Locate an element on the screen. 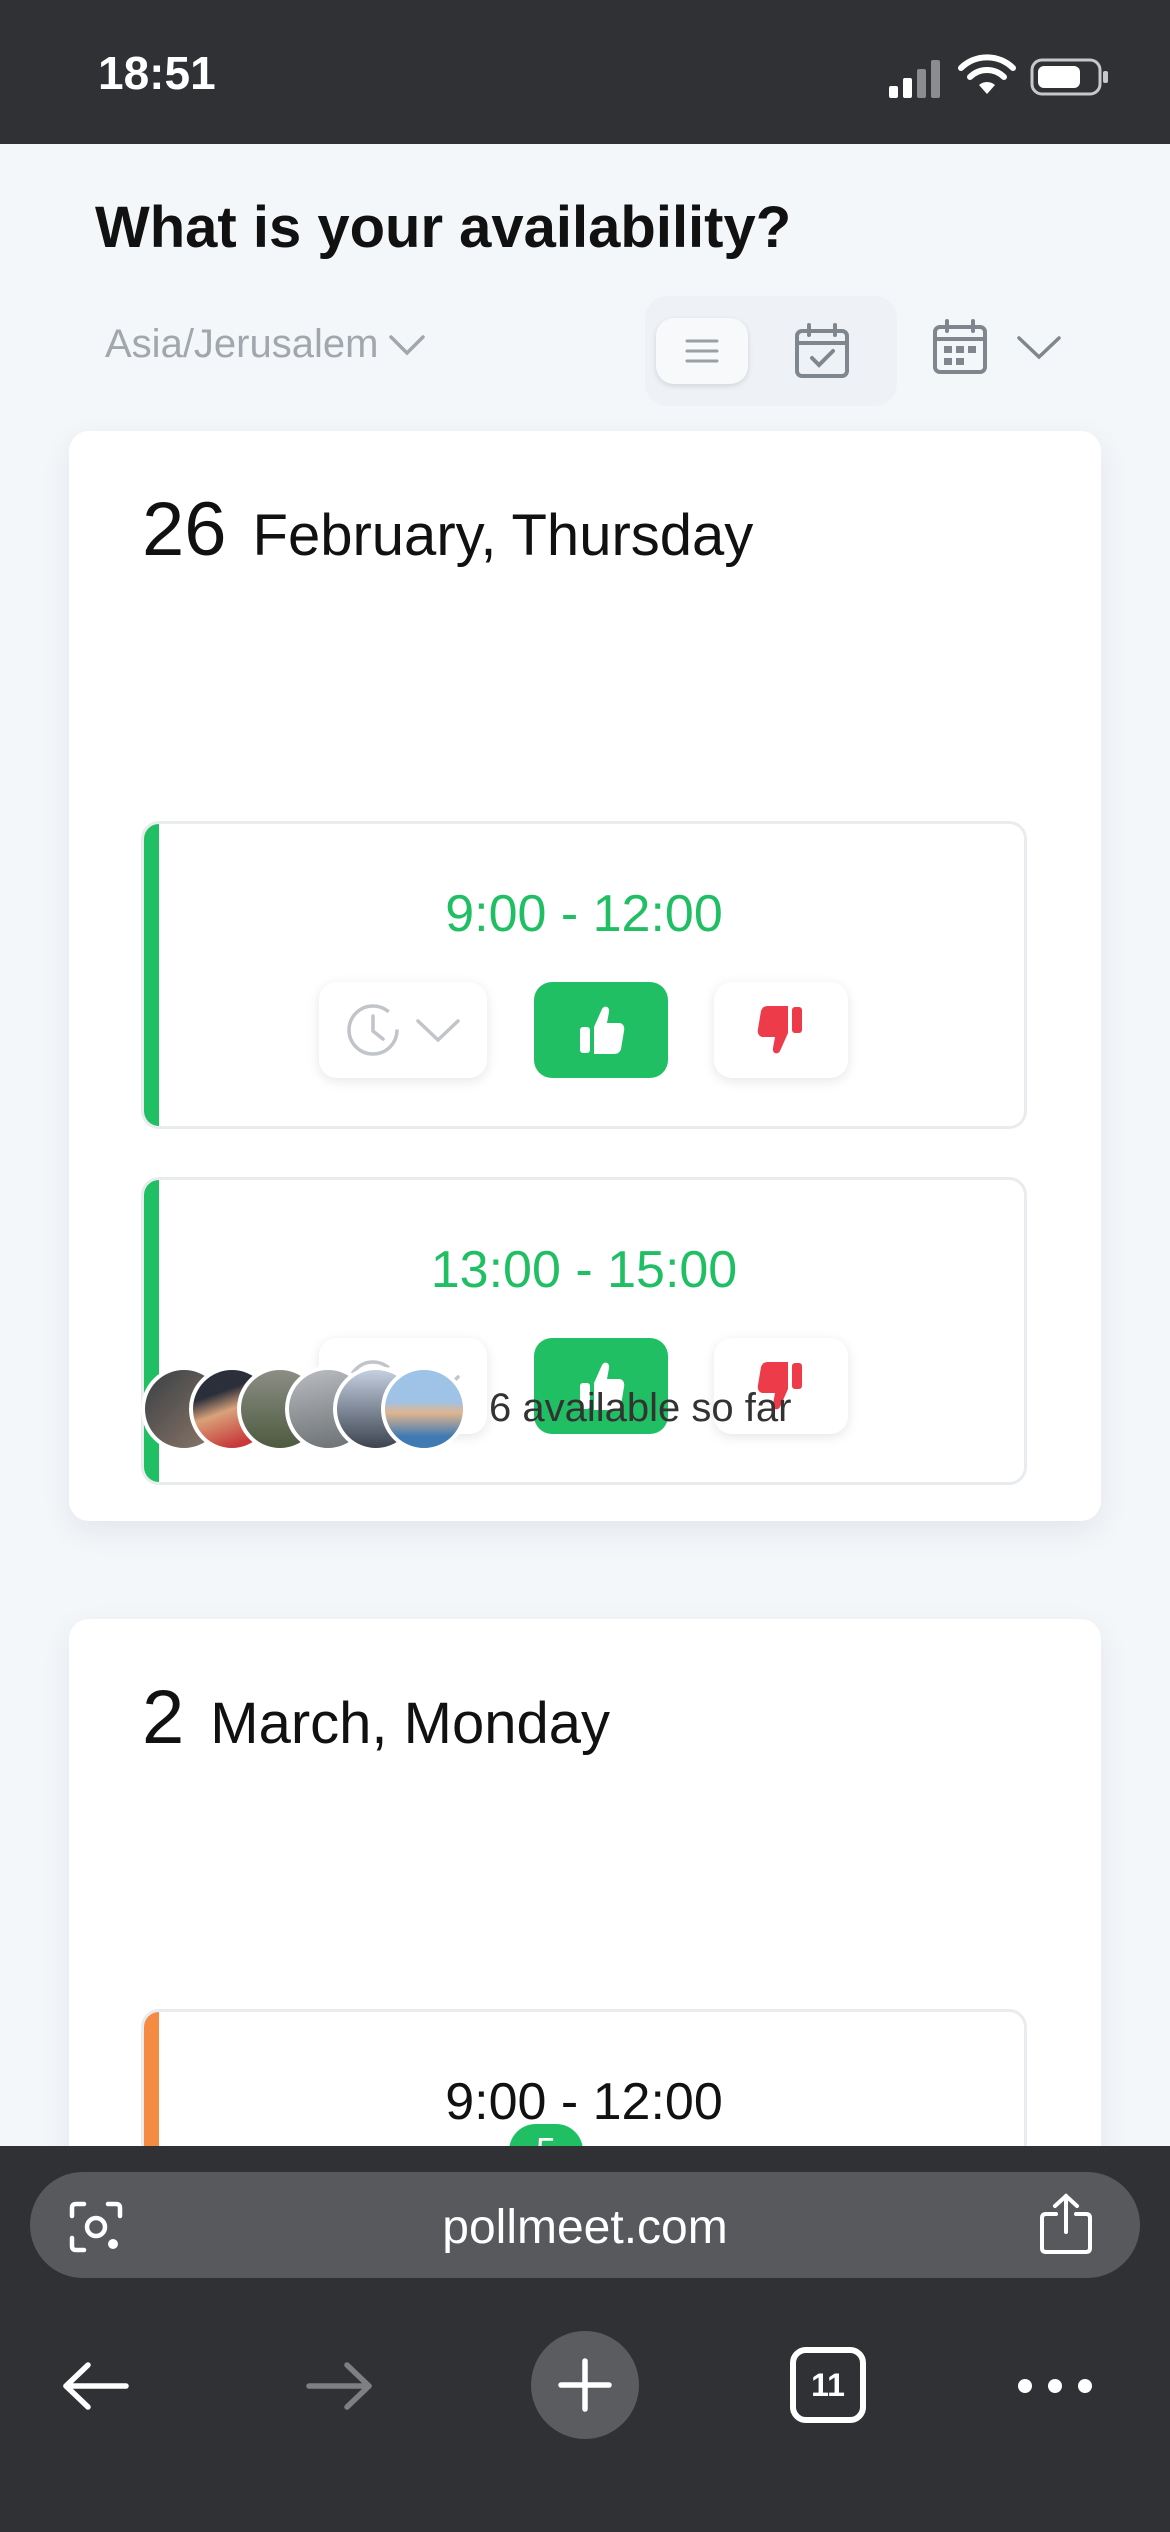 The width and height of the screenshot is (1170, 2532). slot-time: 13:00 - 15:00 is located at coordinates (584, 1270).